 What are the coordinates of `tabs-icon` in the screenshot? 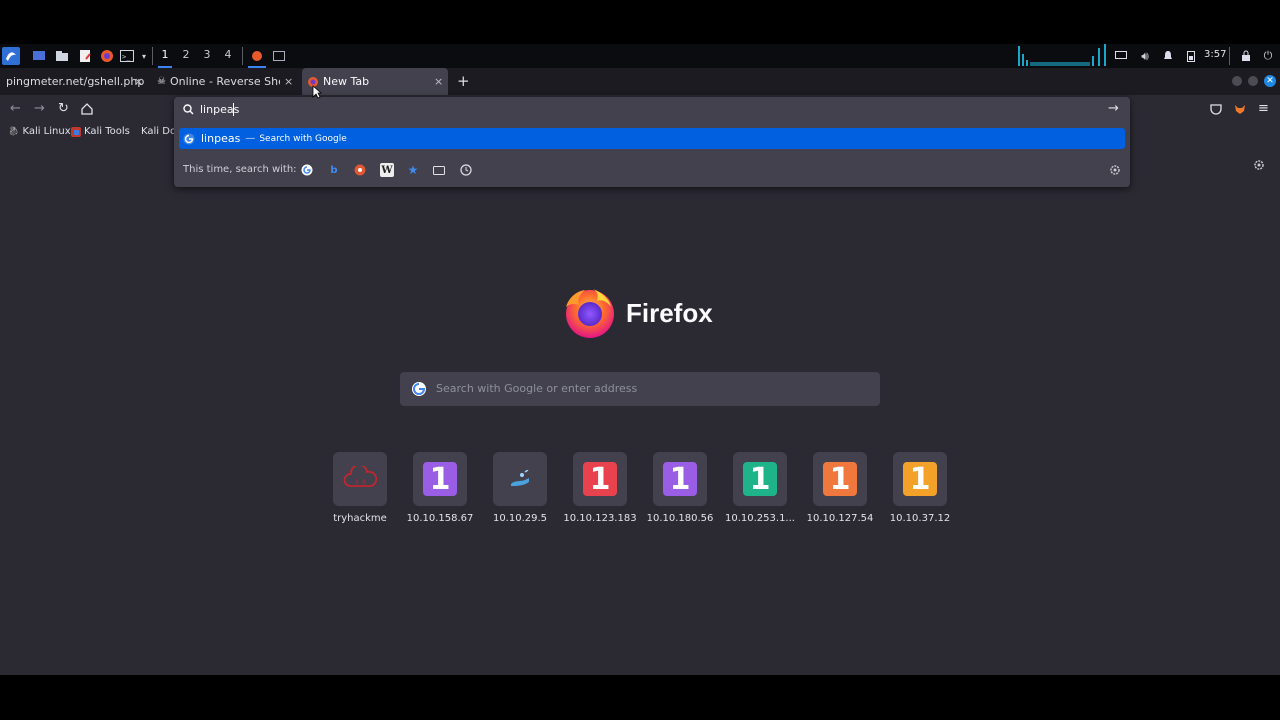 It's located at (439, 170).